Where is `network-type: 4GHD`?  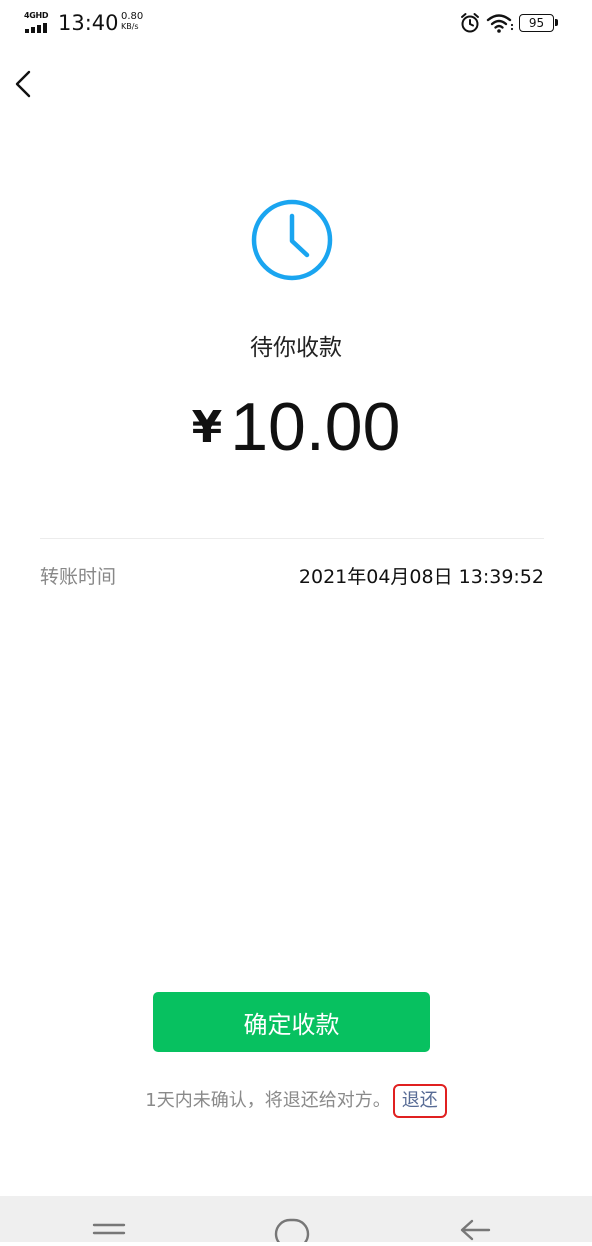 network-type: 4GHD is located at coordinates (36, 15).